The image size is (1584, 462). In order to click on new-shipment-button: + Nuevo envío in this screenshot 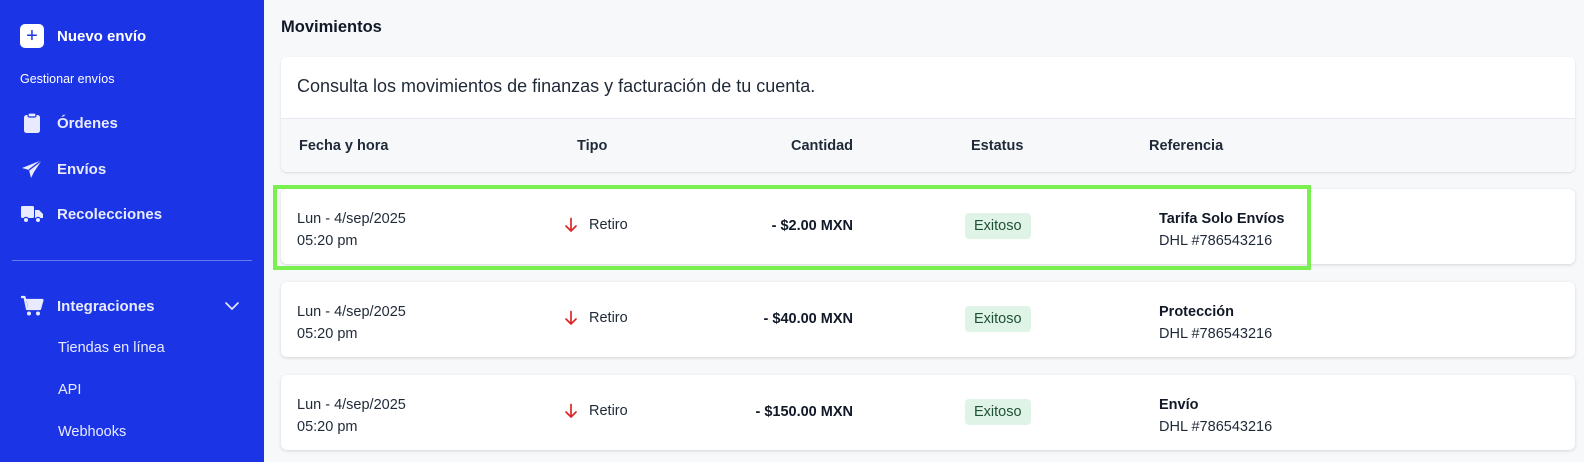, I will do `click(83, 36)`.